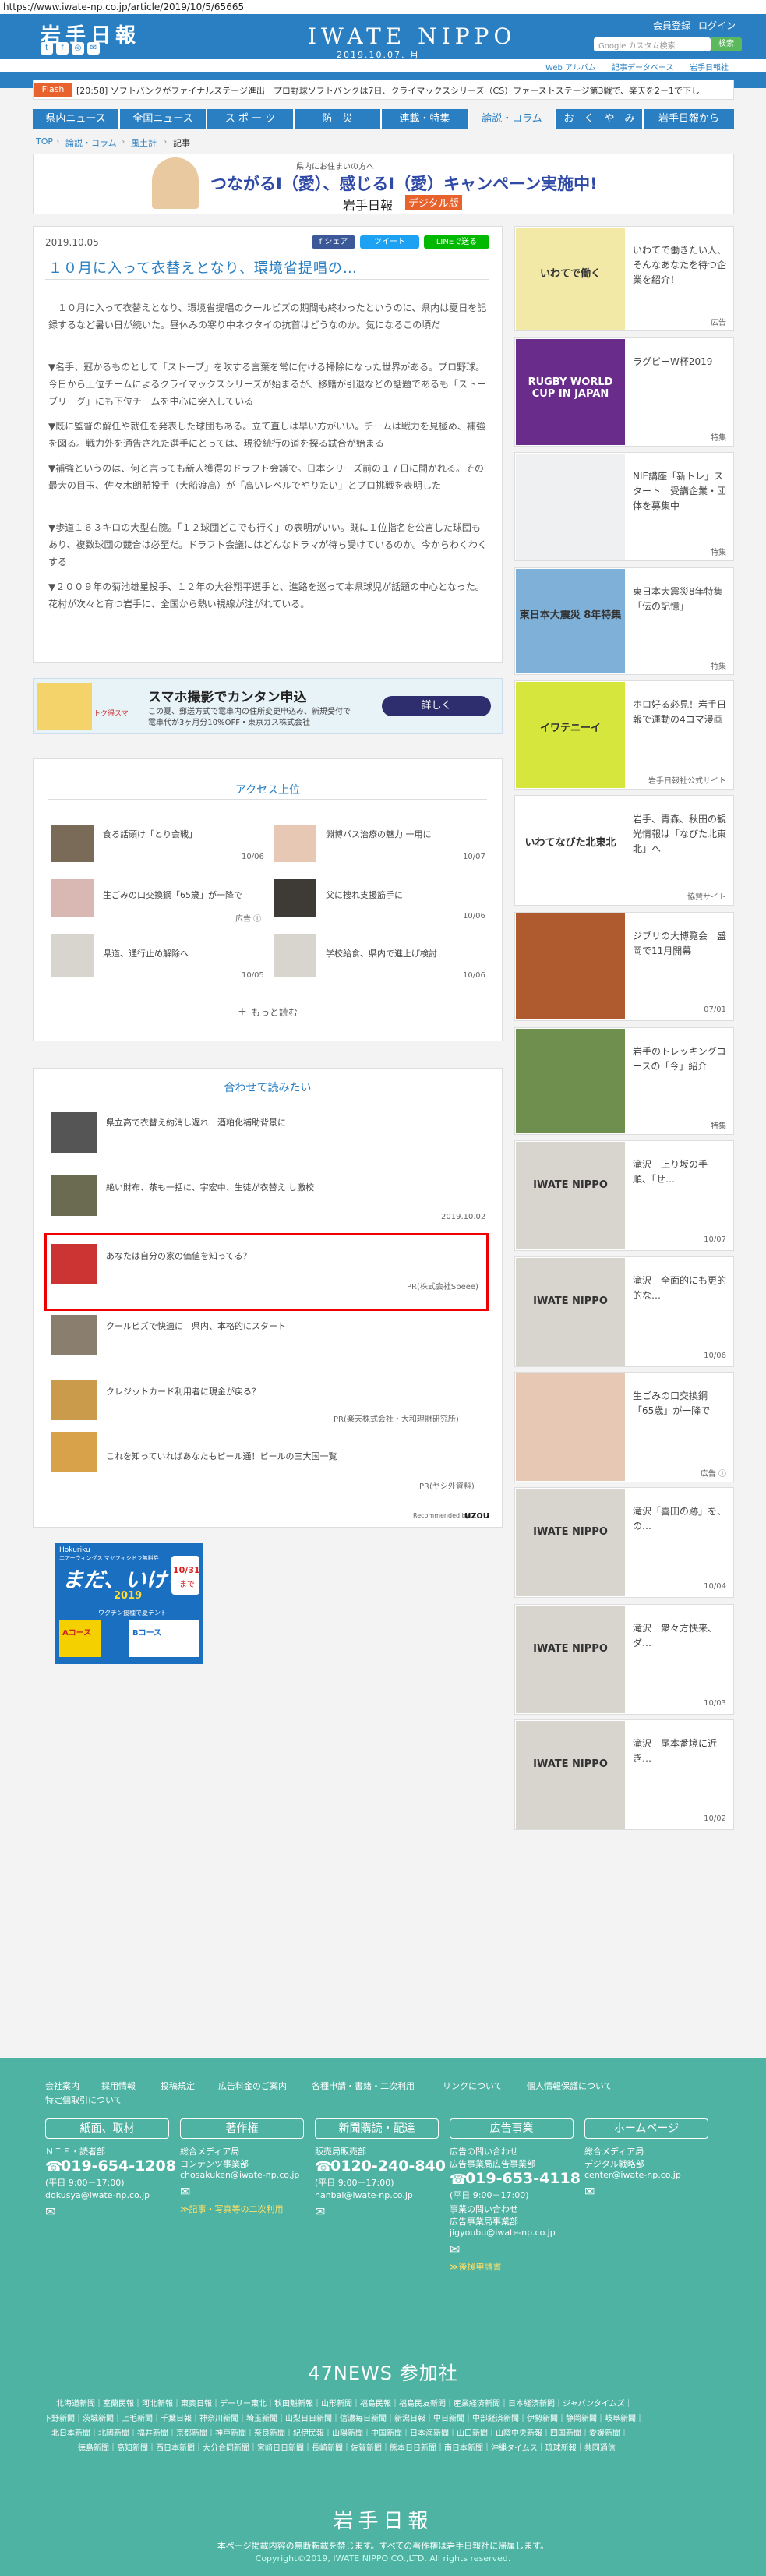 The width and height of the screenshot is (766, 2576). I want to click on footer-tel: 019-654-1208, so click(118, 2166).